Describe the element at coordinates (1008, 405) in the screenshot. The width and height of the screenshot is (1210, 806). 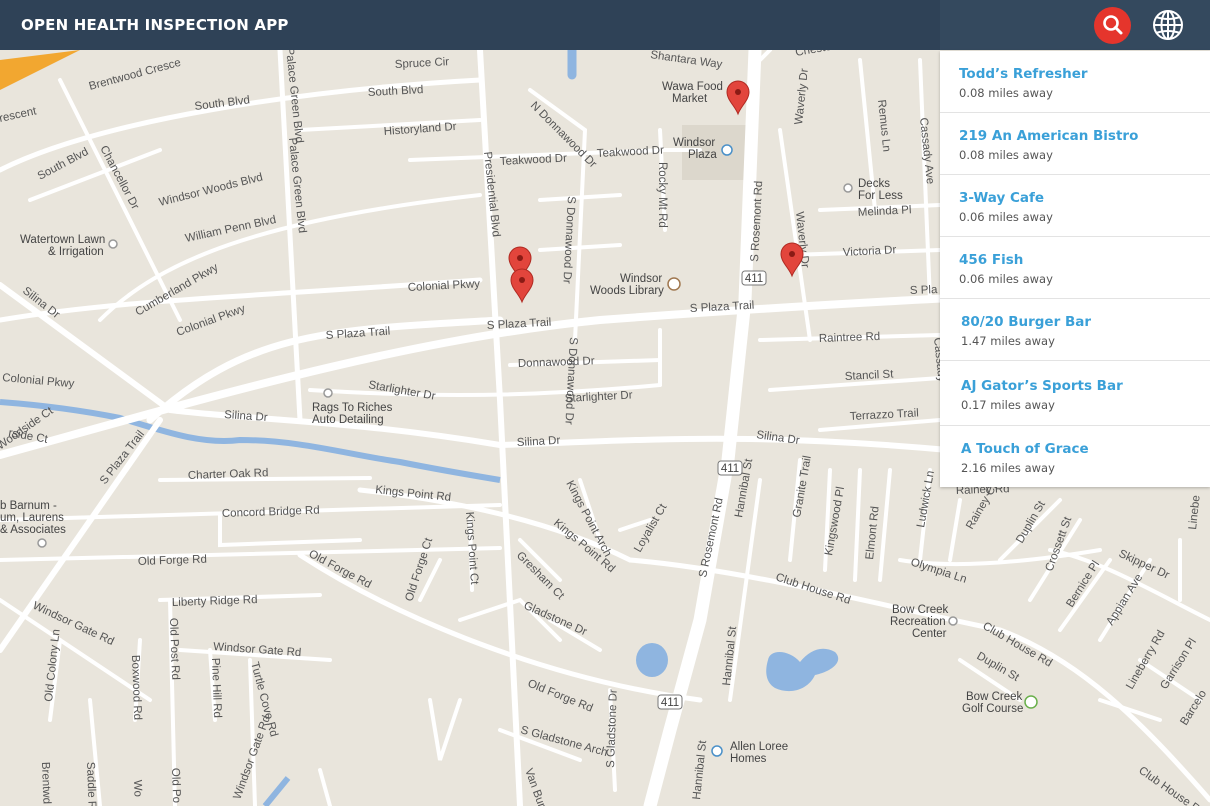
I see `result-distance: 0.17 miles away` at that location.